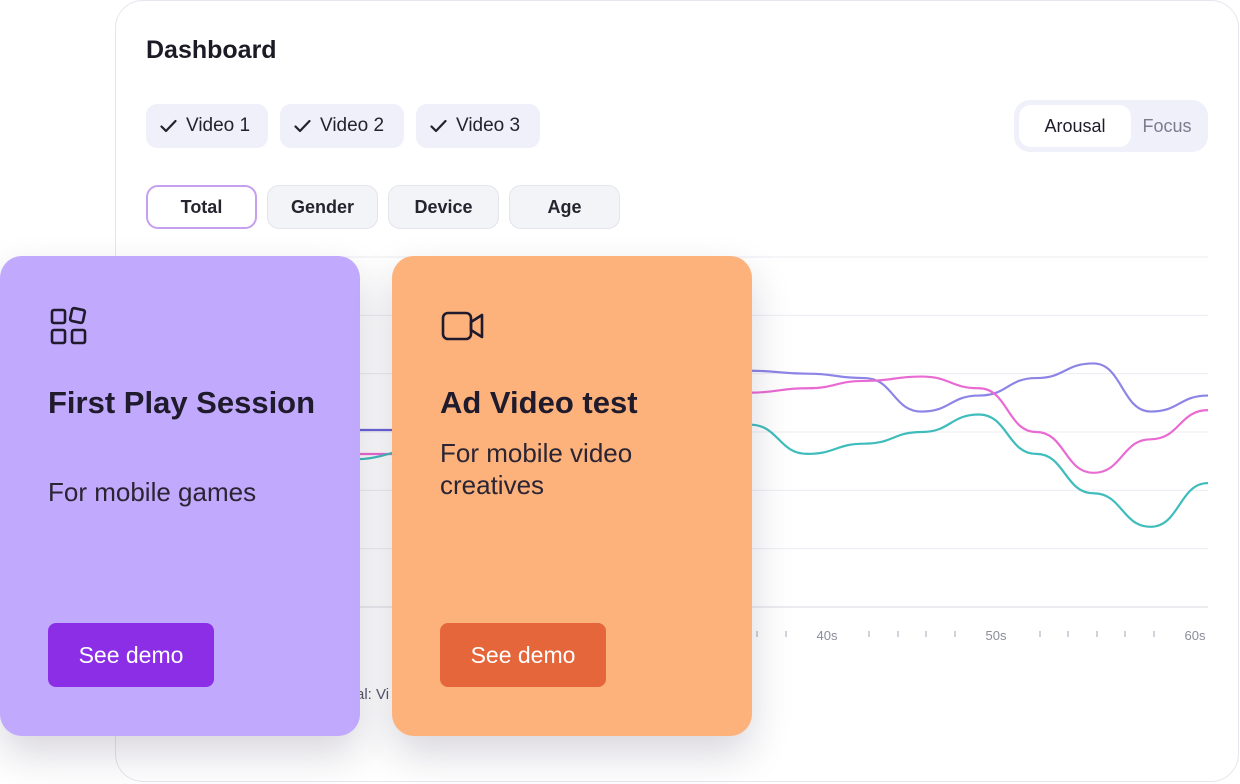  Describe the element at coordinates (68, 325) in the screenshot. I see `grid-icon` at that location.